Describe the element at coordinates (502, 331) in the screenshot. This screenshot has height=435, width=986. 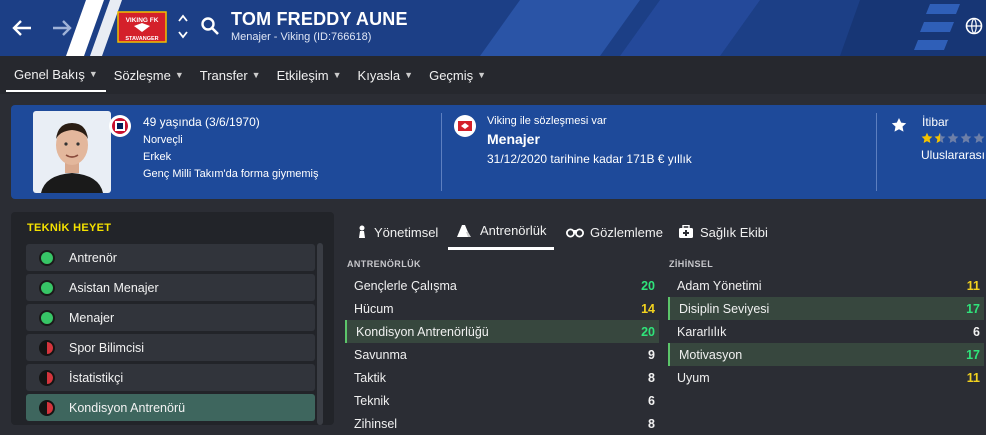
I see `attribute-row-highlighted: Kondisyon Antrenörlüğü 20` at that location.